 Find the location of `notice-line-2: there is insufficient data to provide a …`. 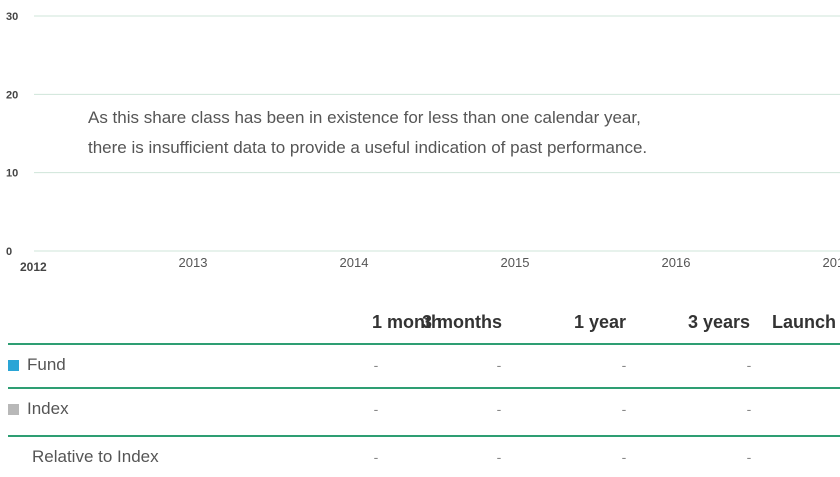

notice-line-2: there is insufficient data to provide a … is located at coordinates (368, 147).